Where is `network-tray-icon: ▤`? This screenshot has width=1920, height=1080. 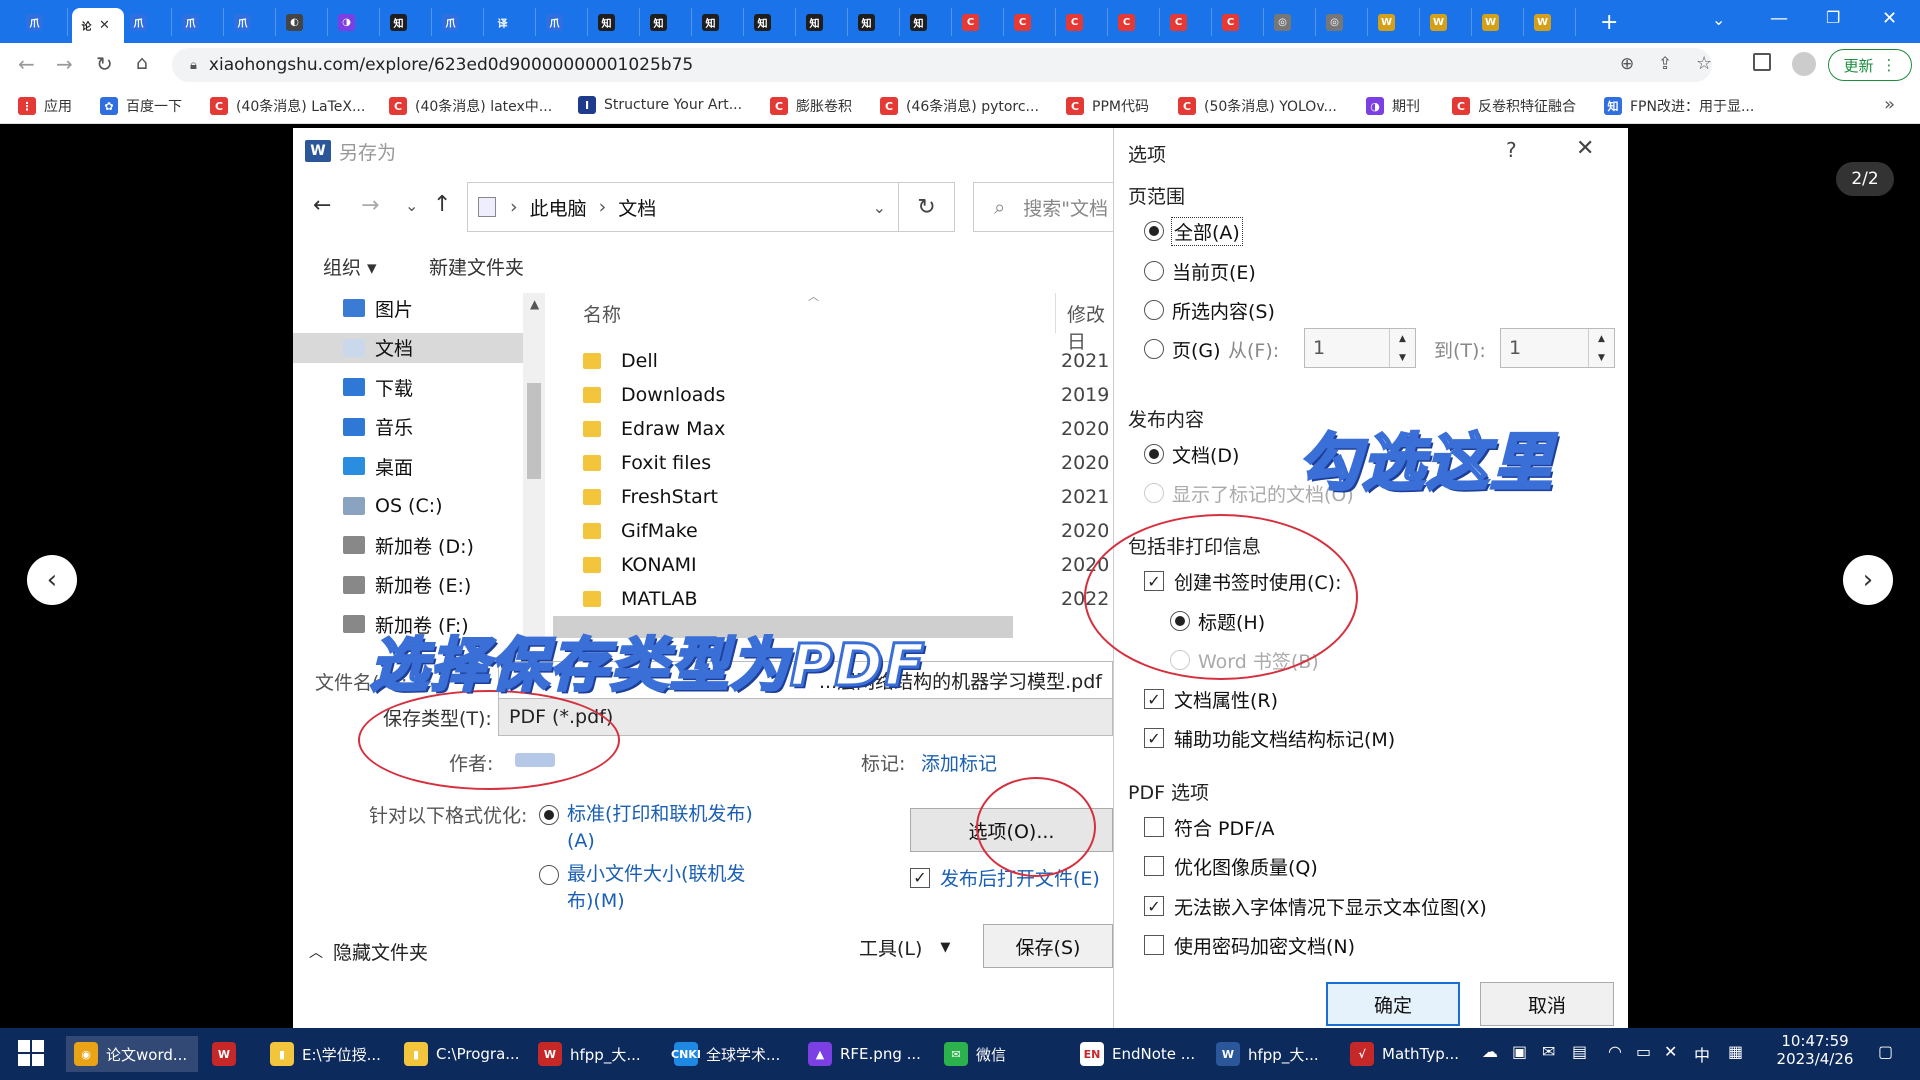
network-tray-icon: ▤ is located at coordinates (1579, 1051).